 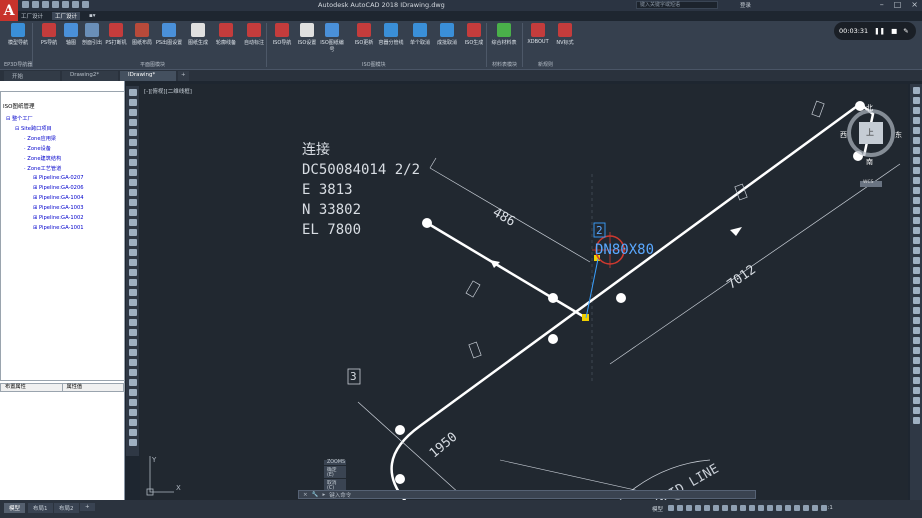 What do you see at coordinates (40, 508) in the screenshot?
I see `layout-tab-layout1: 布局1` at bounding box center [40, 508].